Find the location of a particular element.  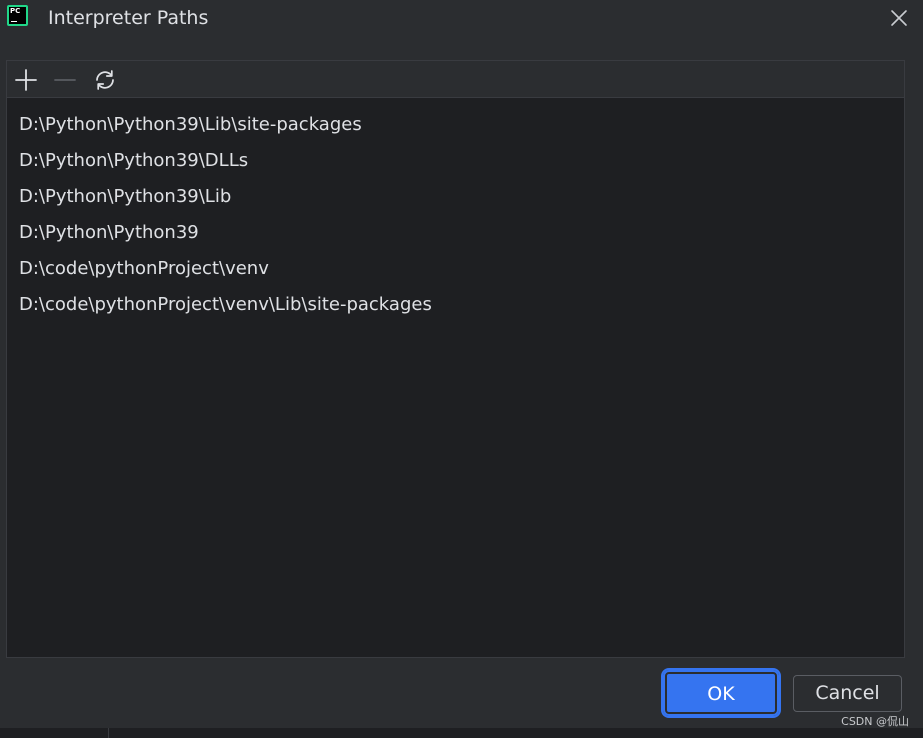

reload-paths-button is located at coordinates (105, 80).